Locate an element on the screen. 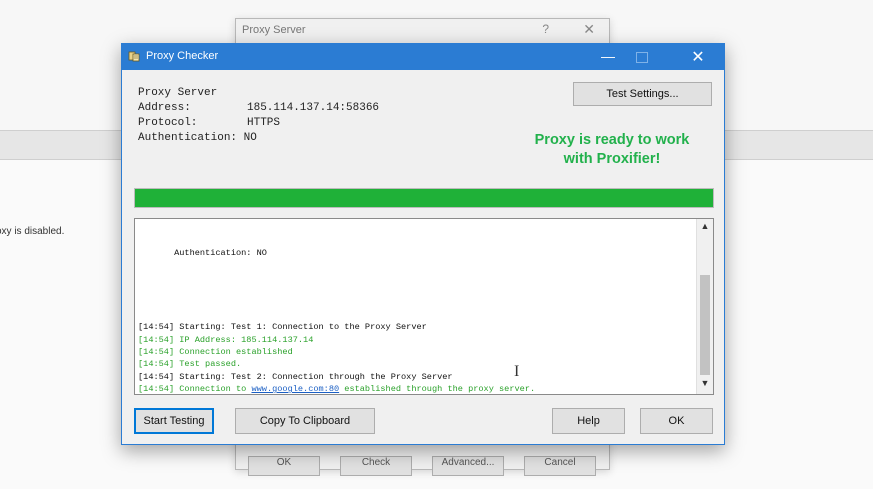 The image size is (873, 489). scroll-up-icon: ▲ is located at coordinates (705, 228).